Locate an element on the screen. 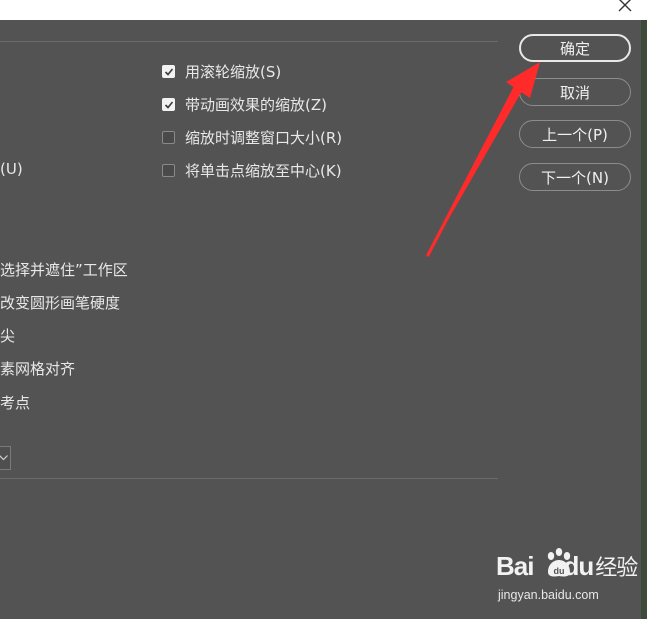 The image size is (647, 619). left-option-label: (U) is located at coordinates (11, 169).